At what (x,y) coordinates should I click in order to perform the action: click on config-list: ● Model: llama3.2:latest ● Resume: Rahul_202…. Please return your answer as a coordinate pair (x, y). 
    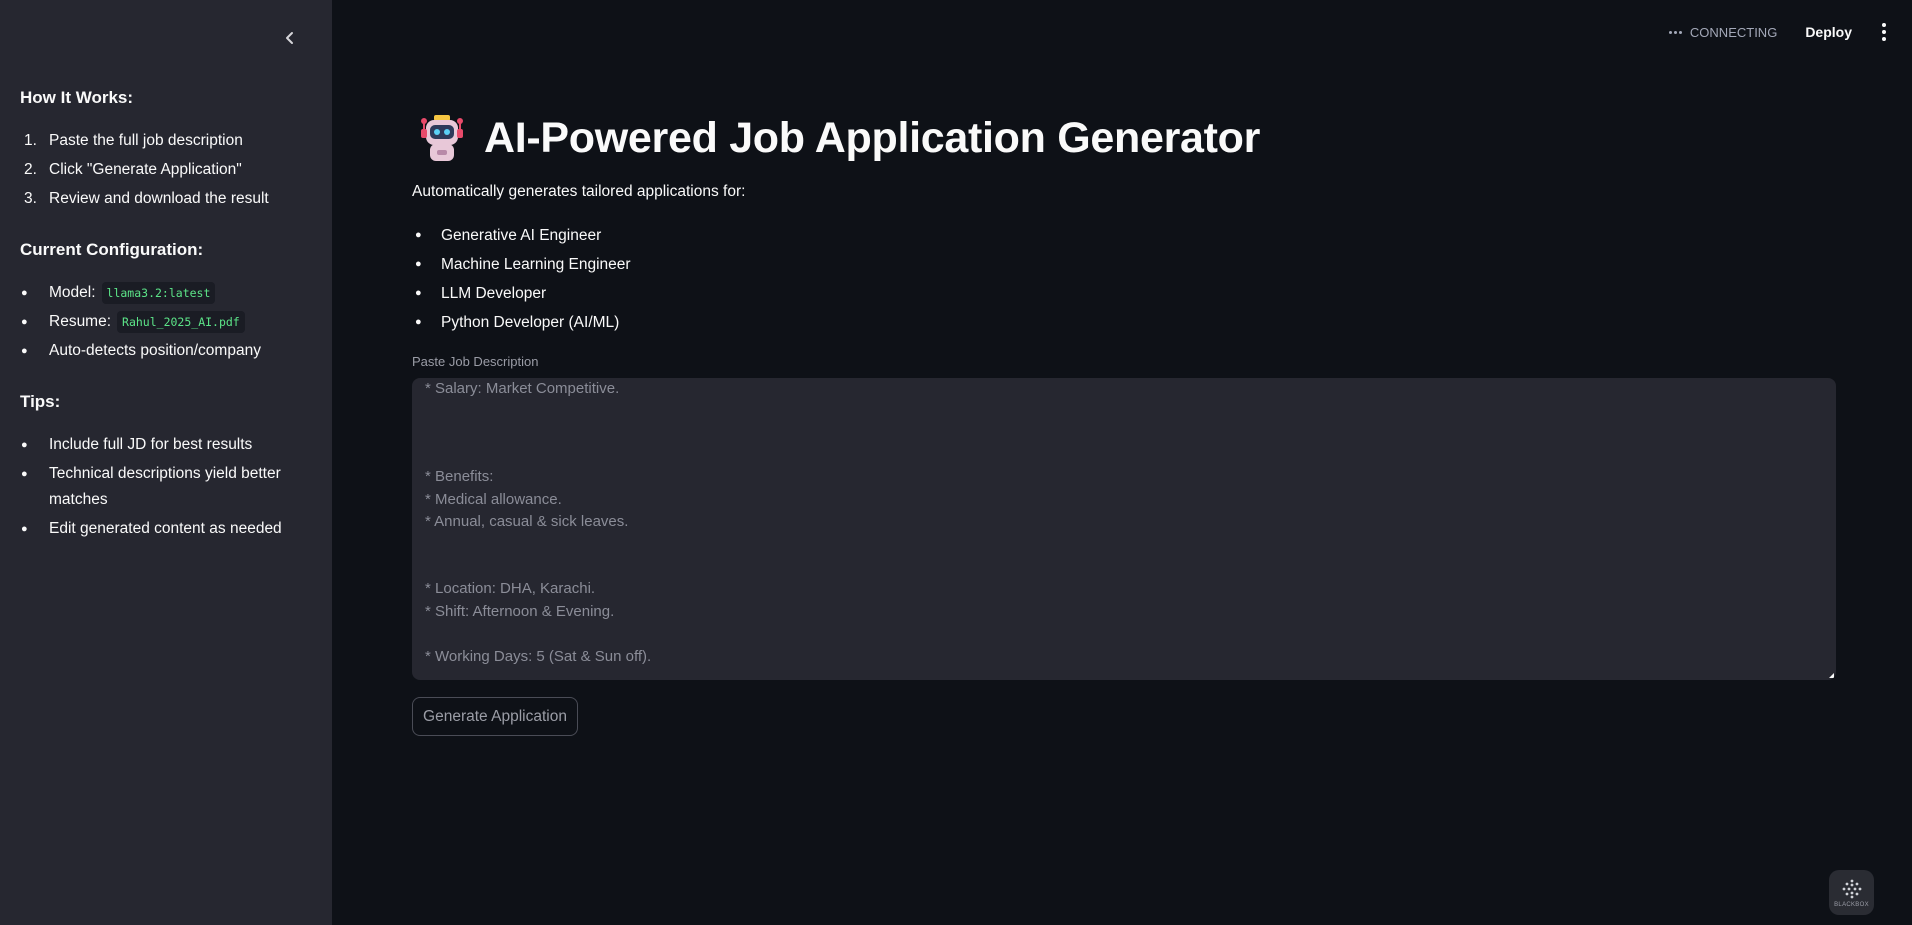
    Looking at the image, I should click on (166, 323).